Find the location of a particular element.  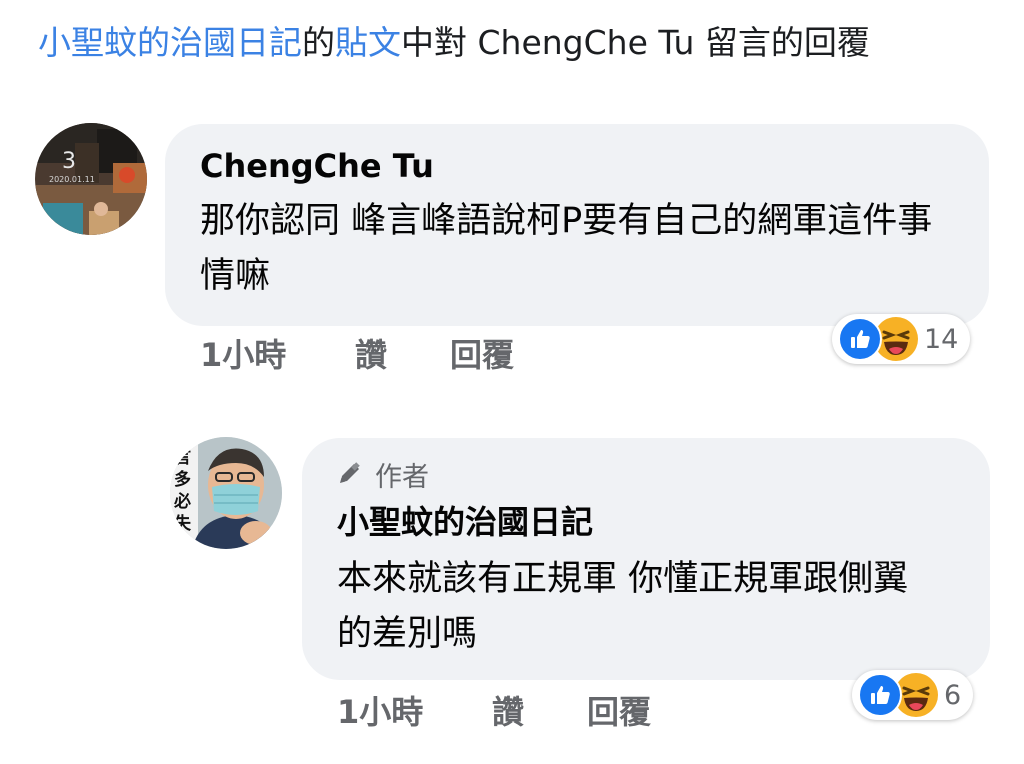

author-avatar: 言多必失 is located at coordinates (226, 493).